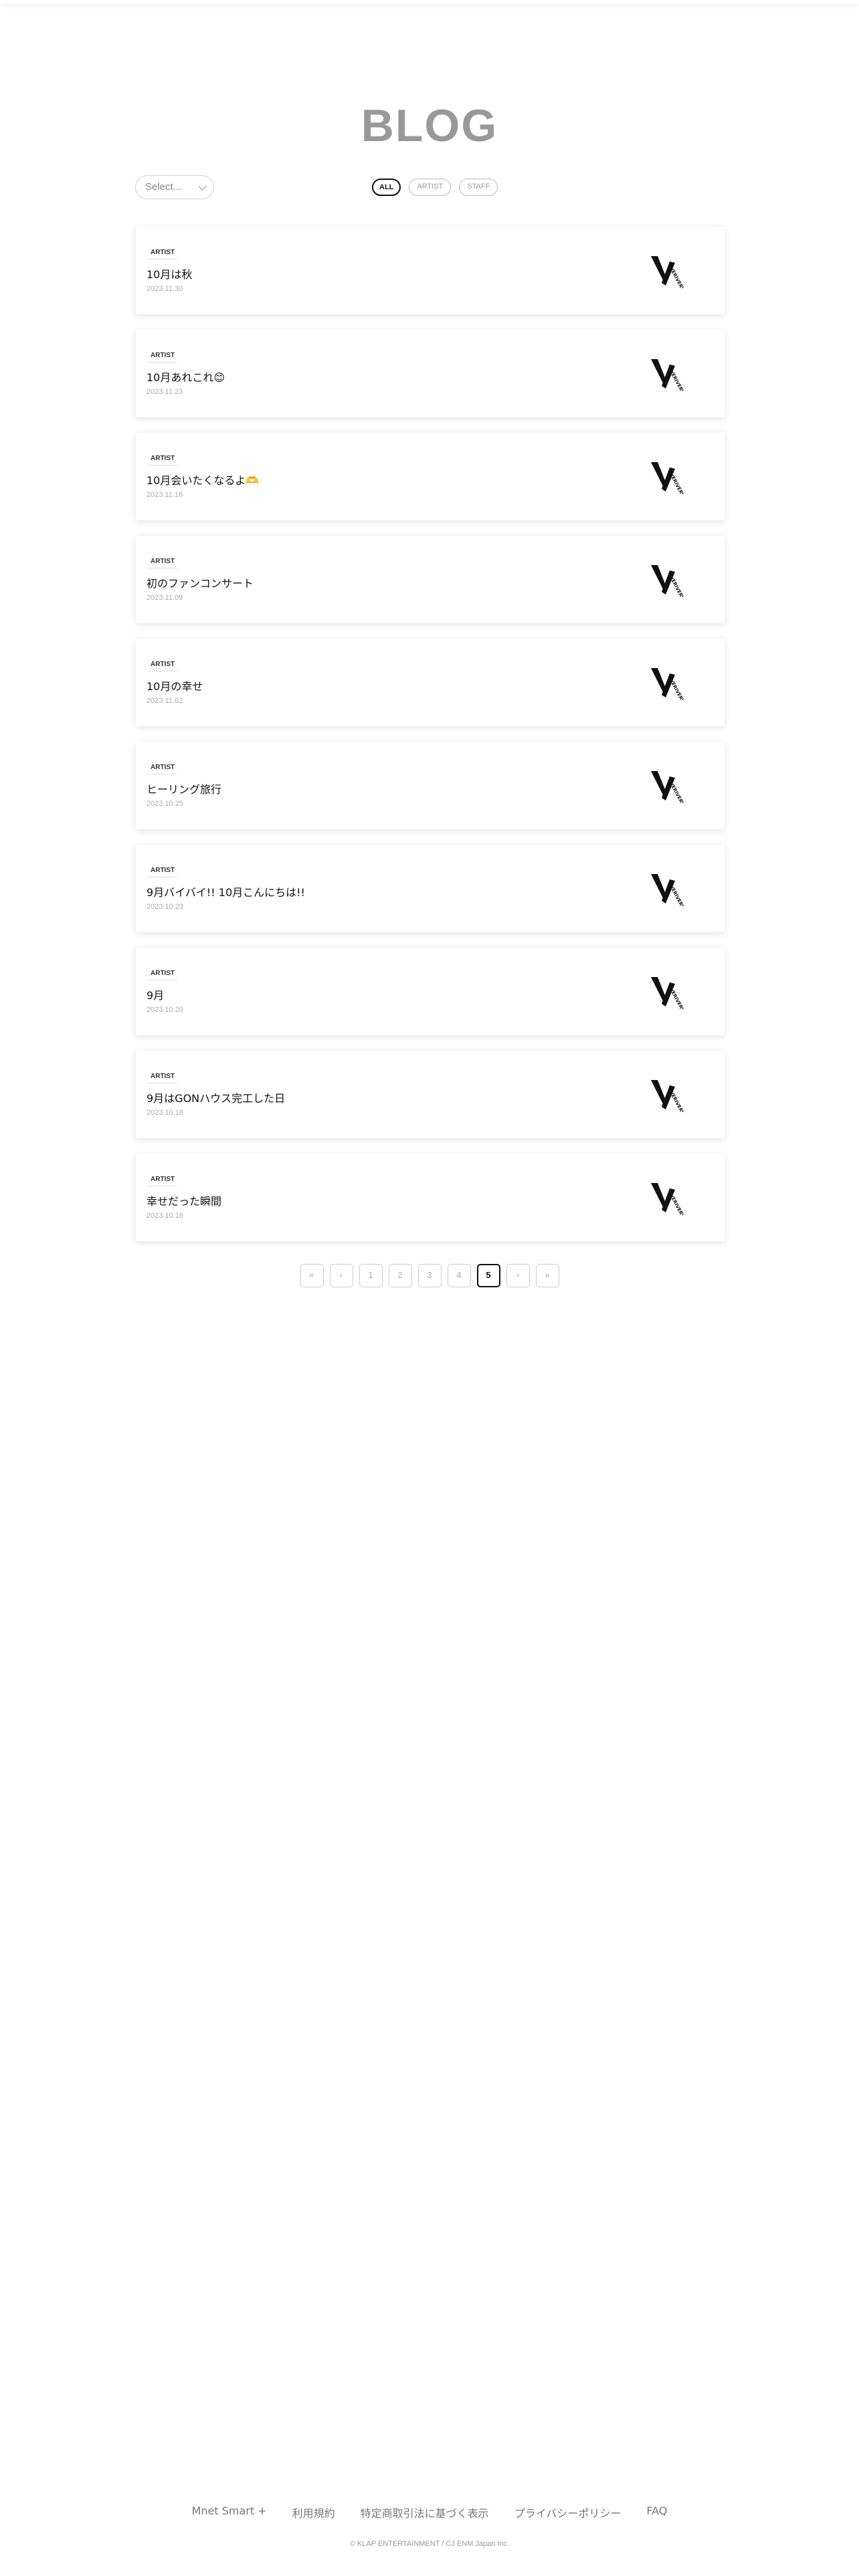  Describe the element at coordinates (386, 187) in the screenshot. I see `filter-chip-all: ALL` at that location.